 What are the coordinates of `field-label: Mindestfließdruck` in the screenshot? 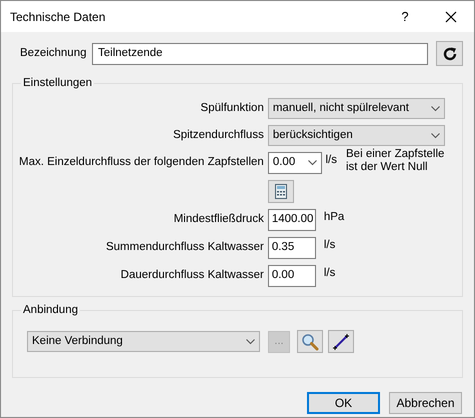 It's located at (218, 220).